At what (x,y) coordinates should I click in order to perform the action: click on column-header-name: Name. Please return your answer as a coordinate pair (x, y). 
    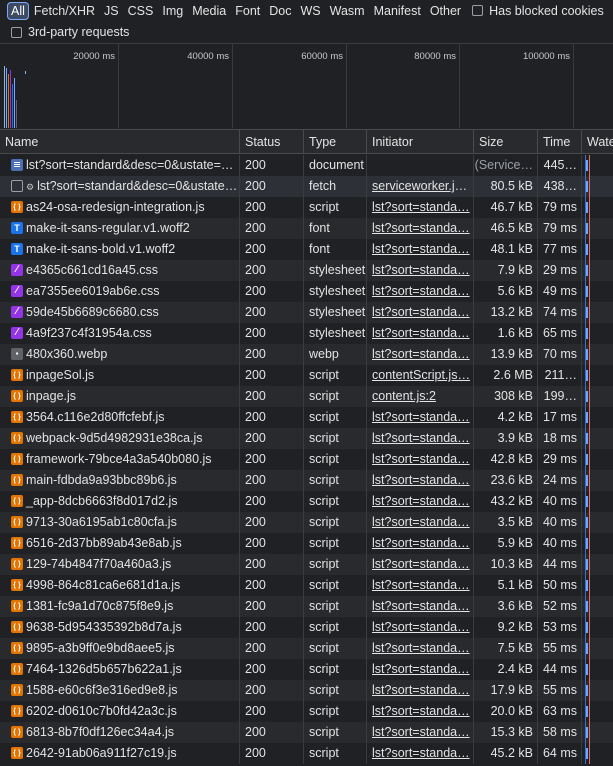
    Looking at the image, I should click on (120, 142).